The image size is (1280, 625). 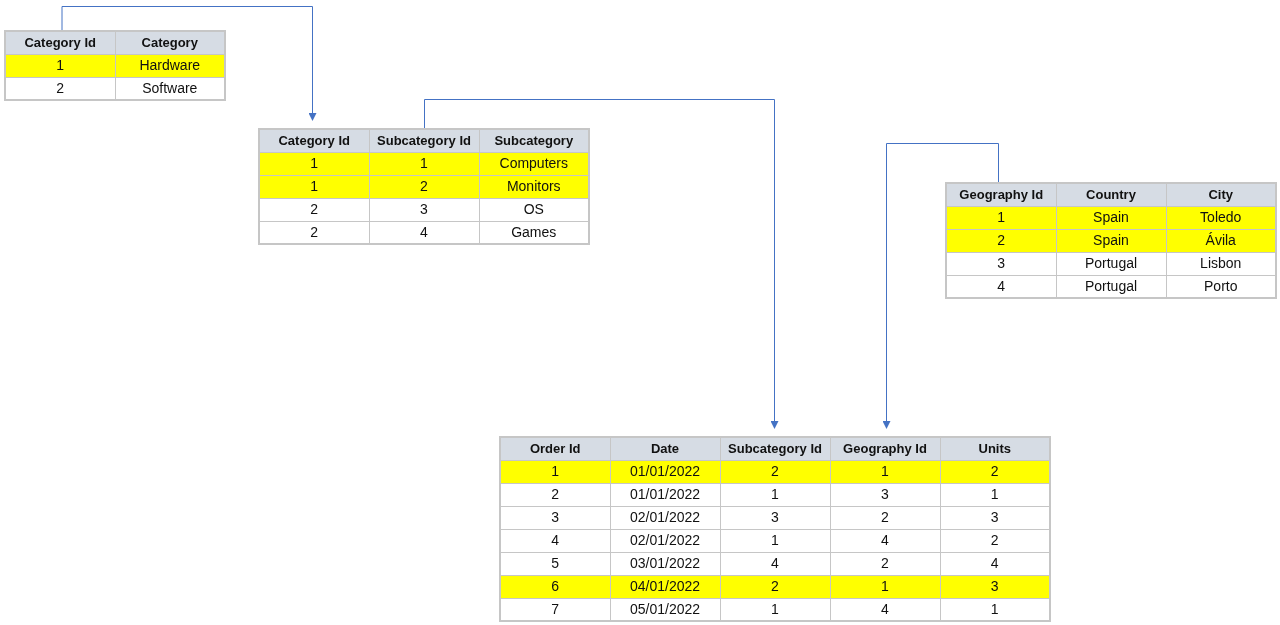 I want to click on table-cell: Hardware, so click(x=170, y=65).